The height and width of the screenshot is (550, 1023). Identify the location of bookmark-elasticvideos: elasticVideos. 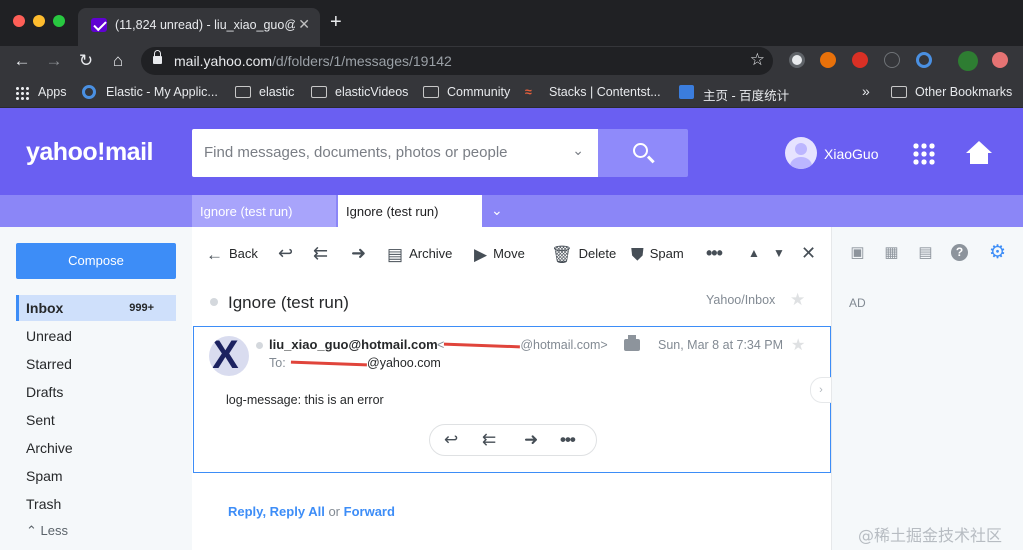
(371, 92).